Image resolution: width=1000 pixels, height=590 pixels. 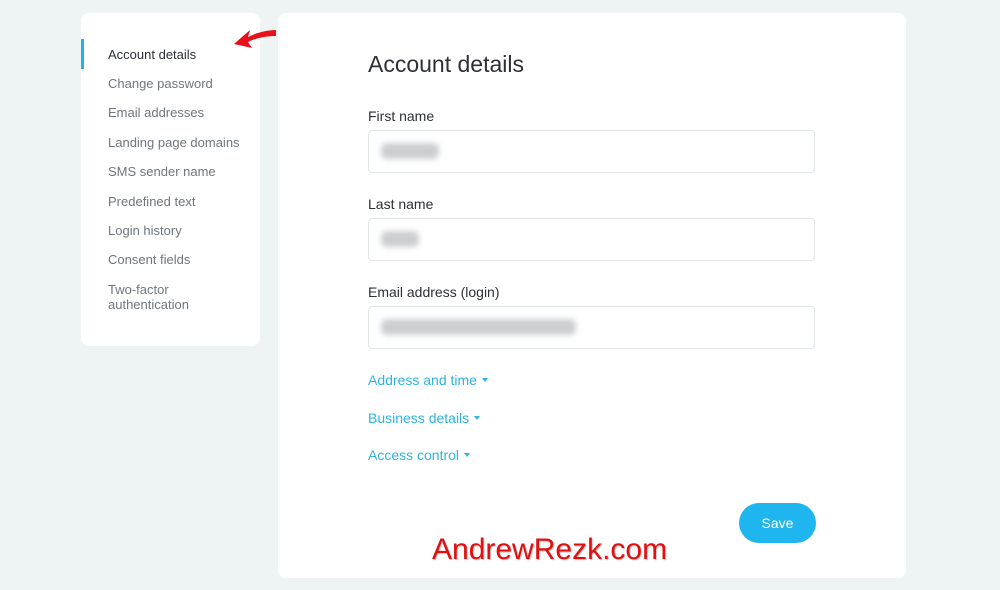 I want to click on business-details-label: Business details, so click(x=419, y=418).